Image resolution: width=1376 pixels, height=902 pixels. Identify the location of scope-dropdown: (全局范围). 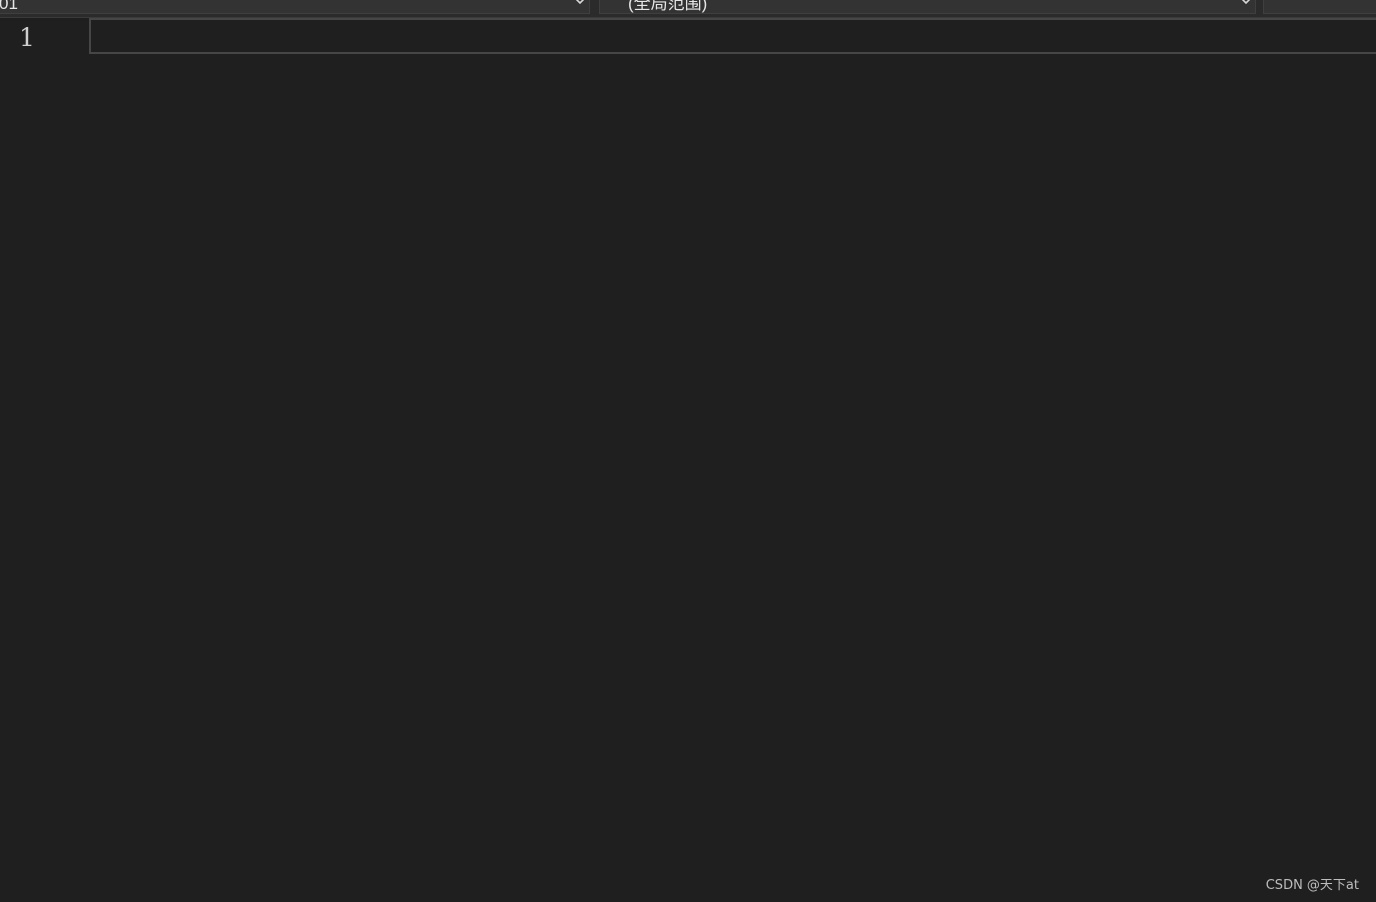
(927, 7).